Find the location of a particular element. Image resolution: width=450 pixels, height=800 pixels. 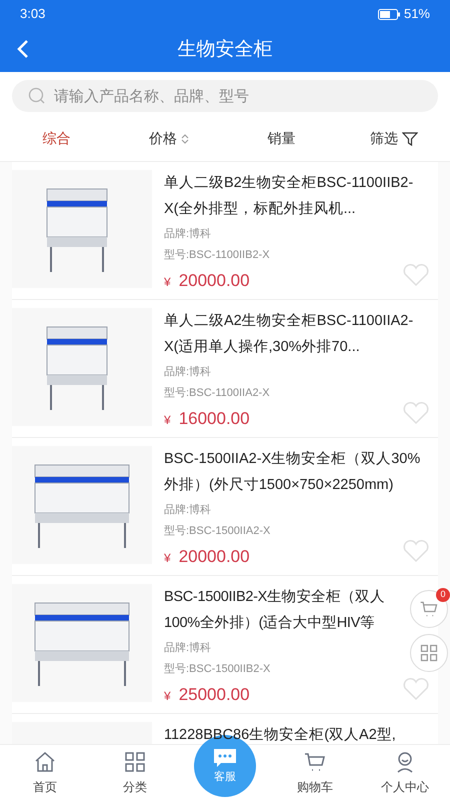

sort-tab: 销量 is located at coordinates (281, 138).